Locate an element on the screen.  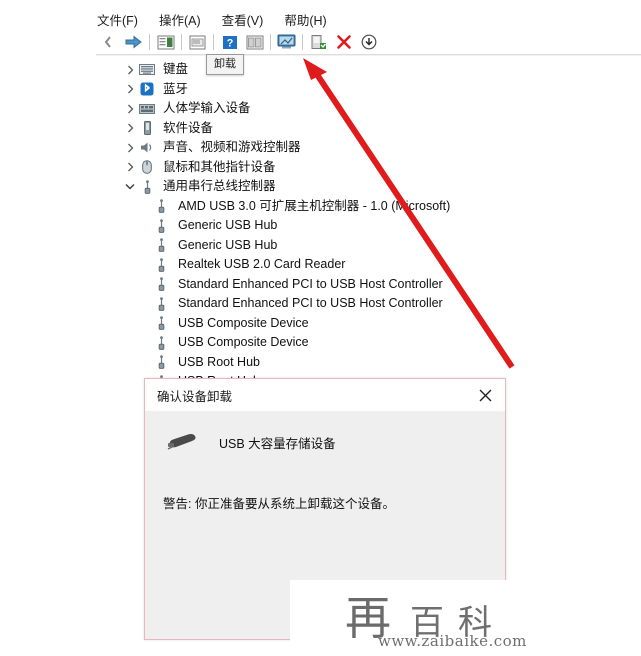
tree-device-usb-root-hub-1: USB Root Hub is located at coordinates (368, 363).